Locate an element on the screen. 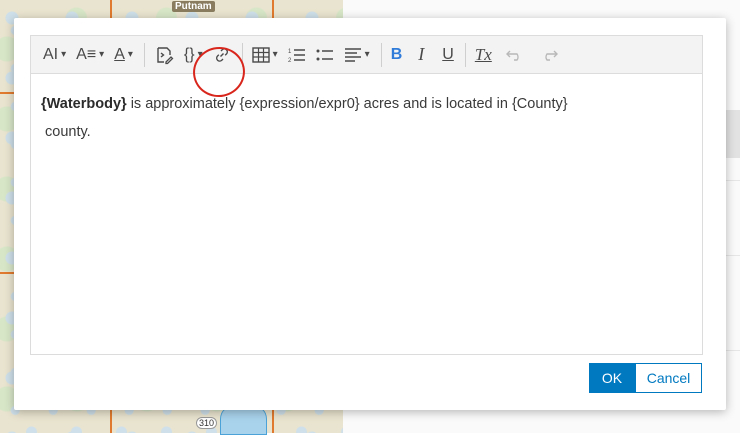  redo-icon is located at coordinates (549, 55).